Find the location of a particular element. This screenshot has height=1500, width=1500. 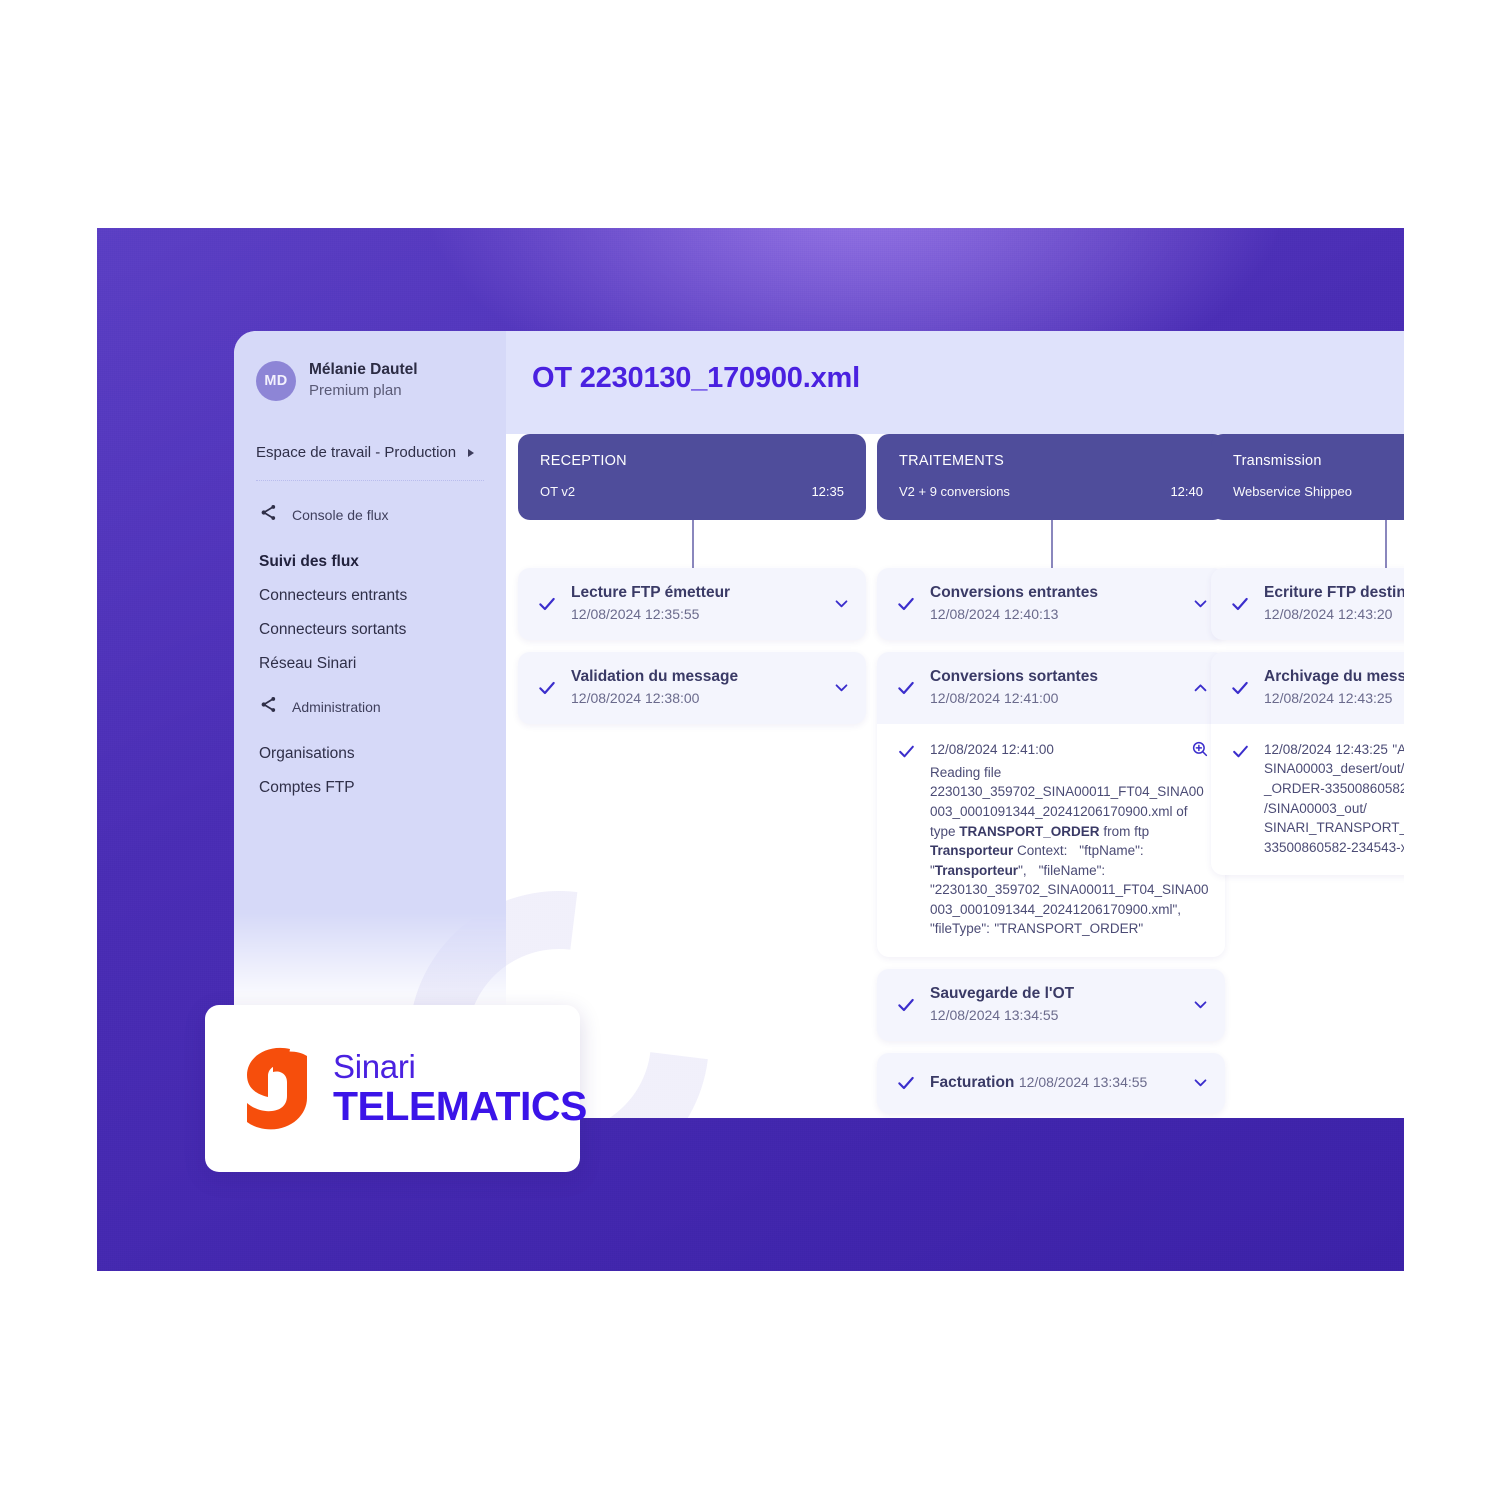

workspace-label: Espace de travail - Production is located at coordinates (356, 453).